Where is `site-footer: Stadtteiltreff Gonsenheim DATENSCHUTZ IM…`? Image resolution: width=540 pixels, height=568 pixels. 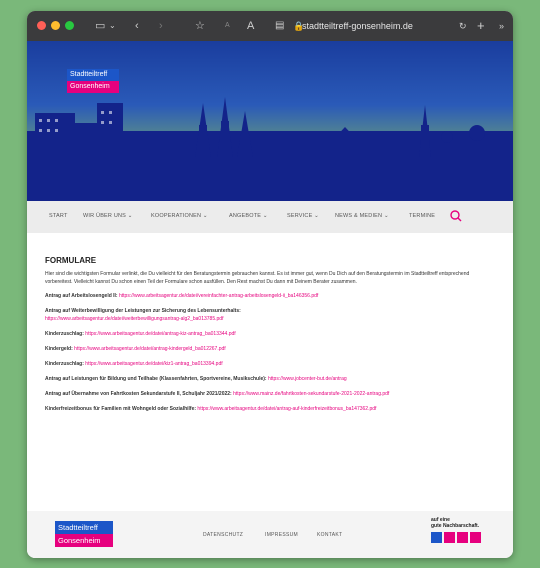 site-footer: Stadtteiltreff Gonsenheim DATENSCHUTZ IM… is located at coordinates (270, 534).